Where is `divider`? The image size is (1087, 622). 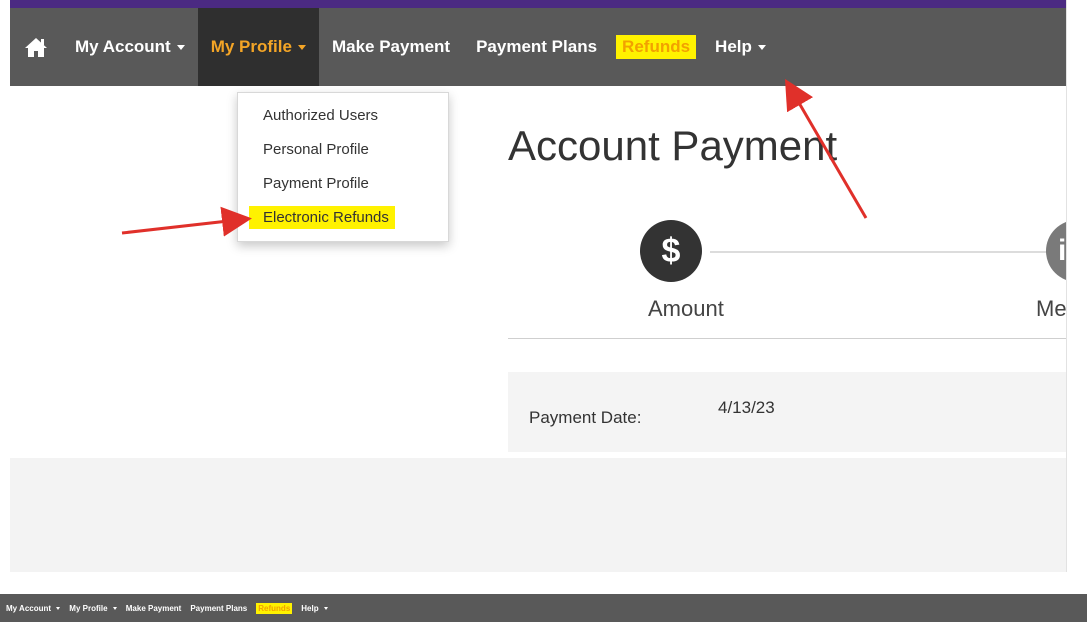
divider is located at coordinates (787, 338).